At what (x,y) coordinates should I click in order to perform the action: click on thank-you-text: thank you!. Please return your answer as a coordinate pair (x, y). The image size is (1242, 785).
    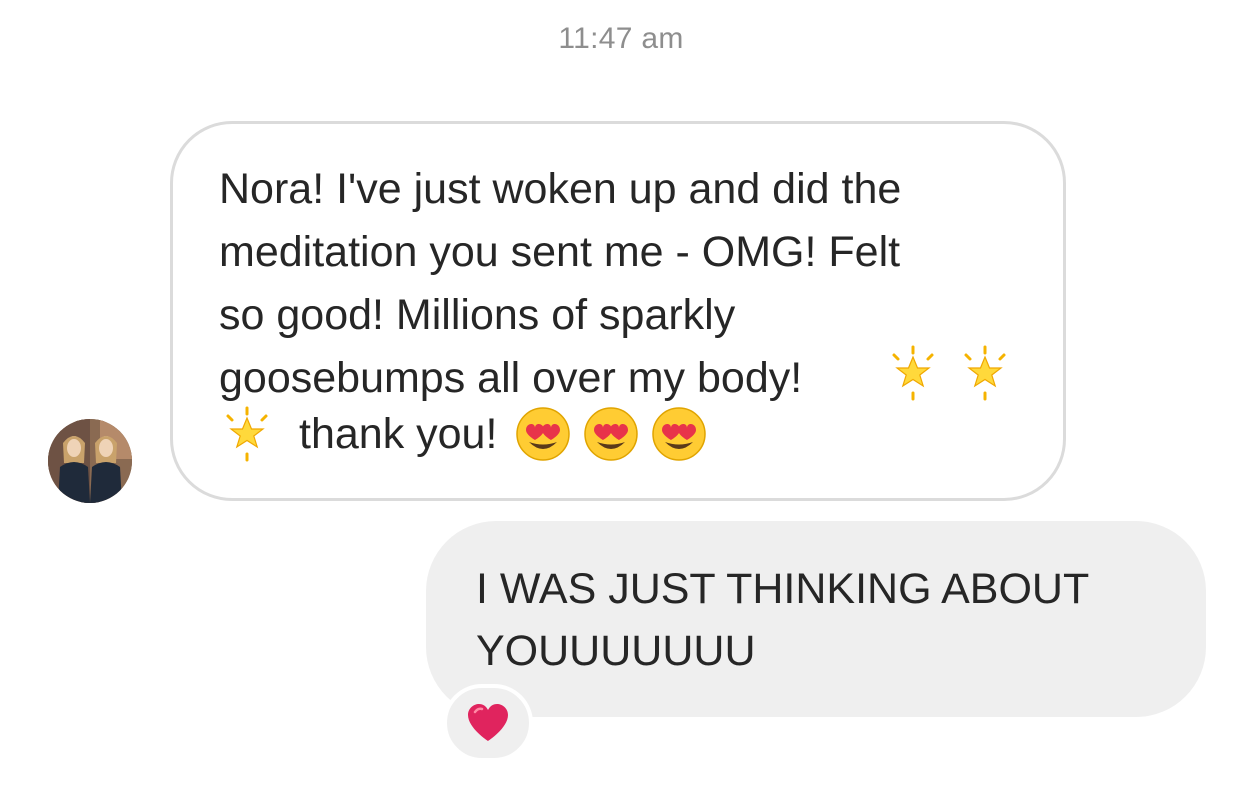
    Looking at the image, I should click on (398, 434).